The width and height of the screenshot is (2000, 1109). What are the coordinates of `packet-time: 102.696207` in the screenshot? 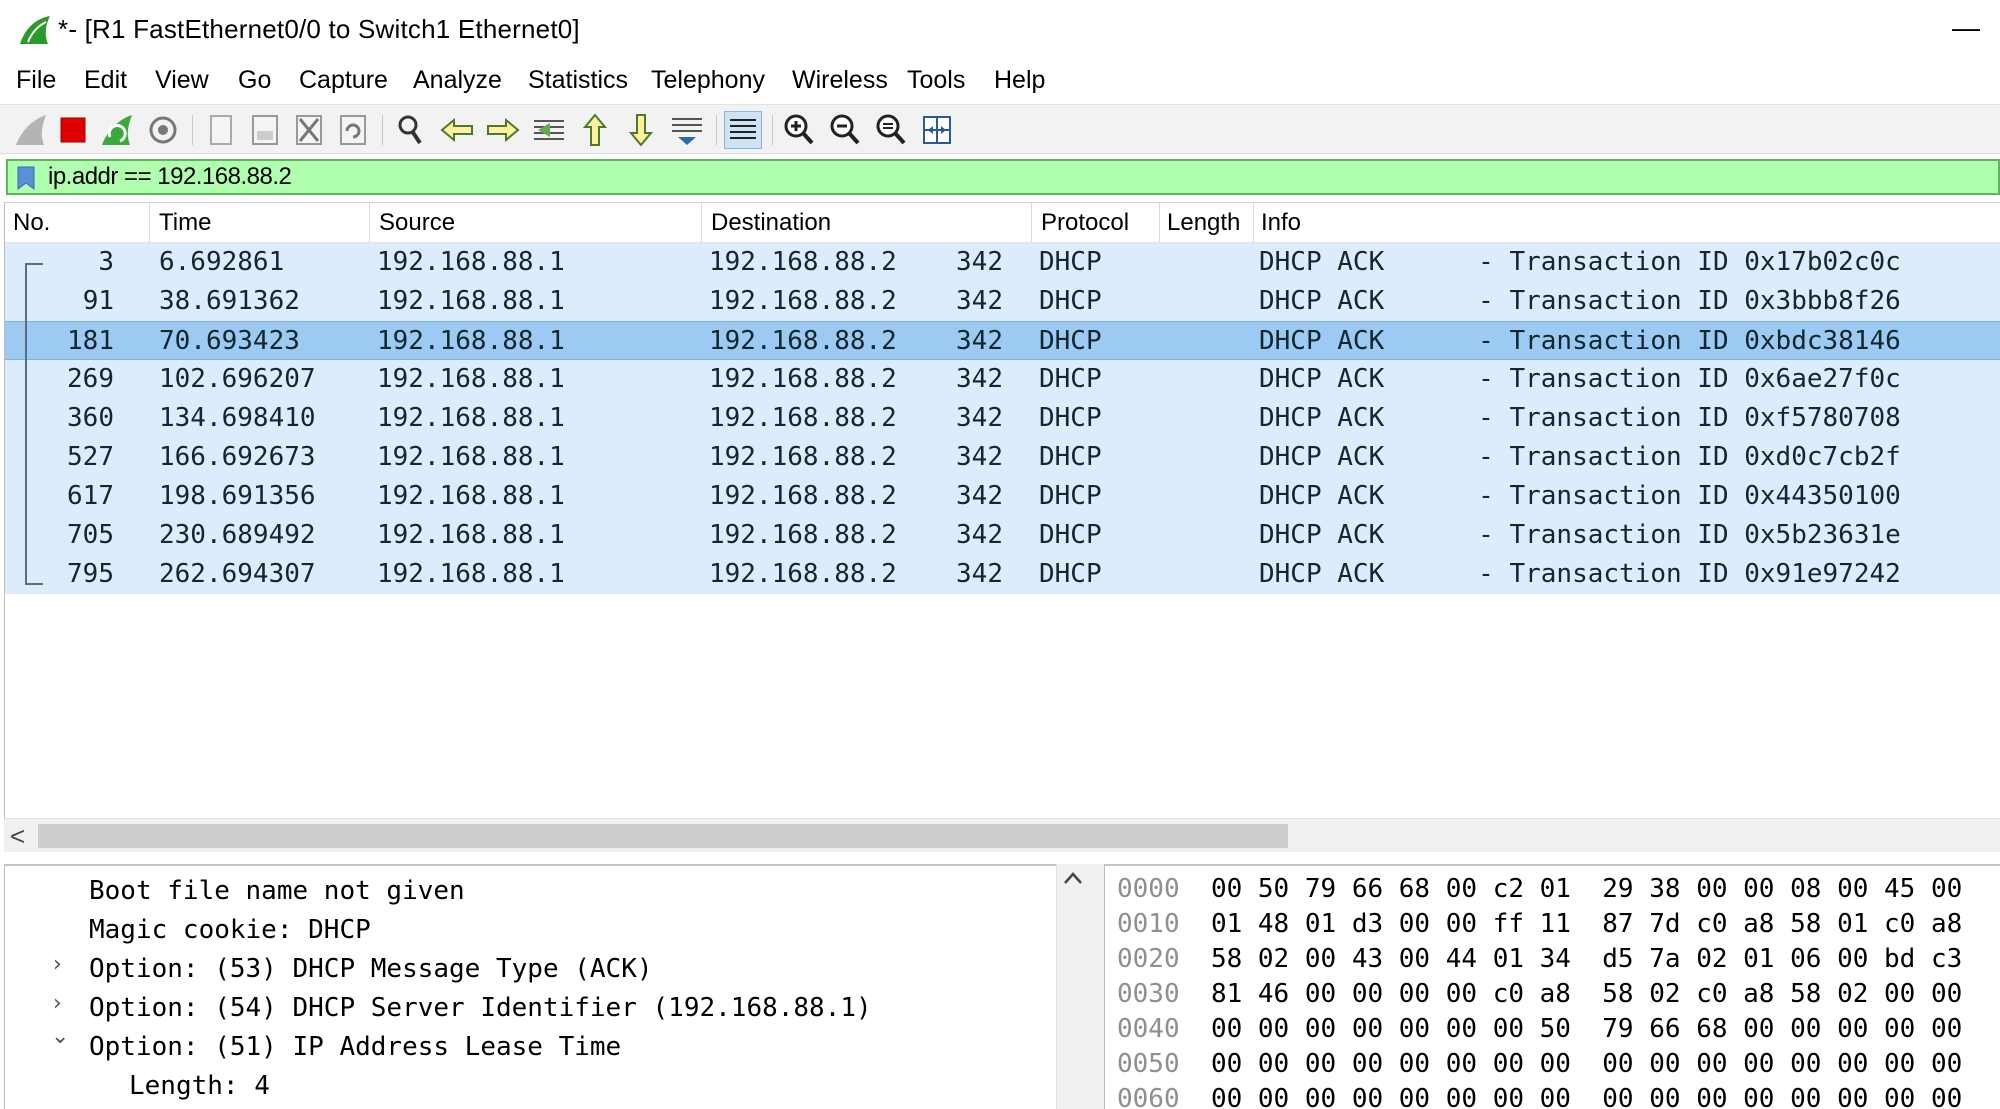 It's located at (237, 379).